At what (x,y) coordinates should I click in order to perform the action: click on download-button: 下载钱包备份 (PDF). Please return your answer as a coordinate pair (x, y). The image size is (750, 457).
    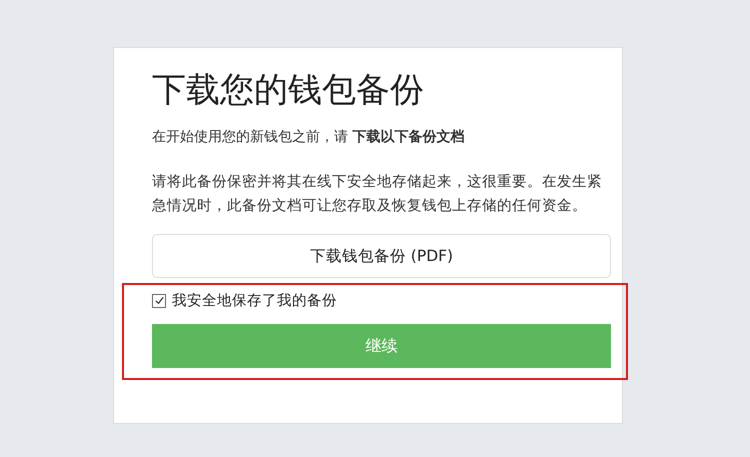
    Looking at the image, I should click on (381, 256).